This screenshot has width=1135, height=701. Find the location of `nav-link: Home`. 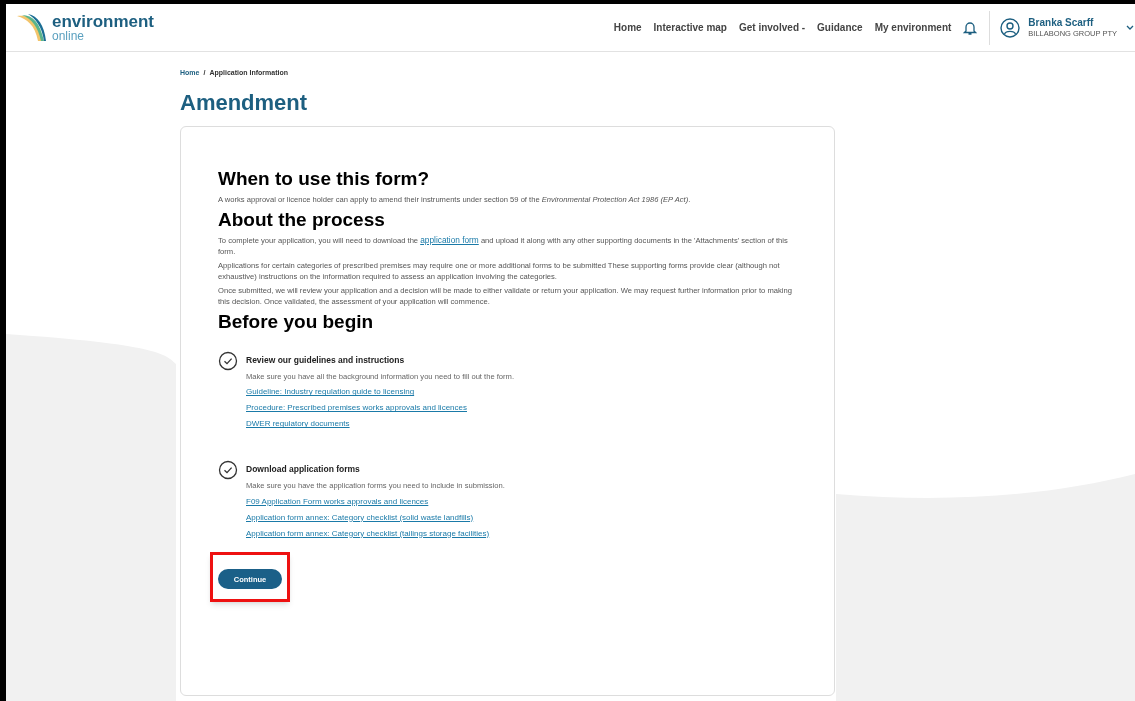

nav-link: Home is located at coordinates (627, 27).